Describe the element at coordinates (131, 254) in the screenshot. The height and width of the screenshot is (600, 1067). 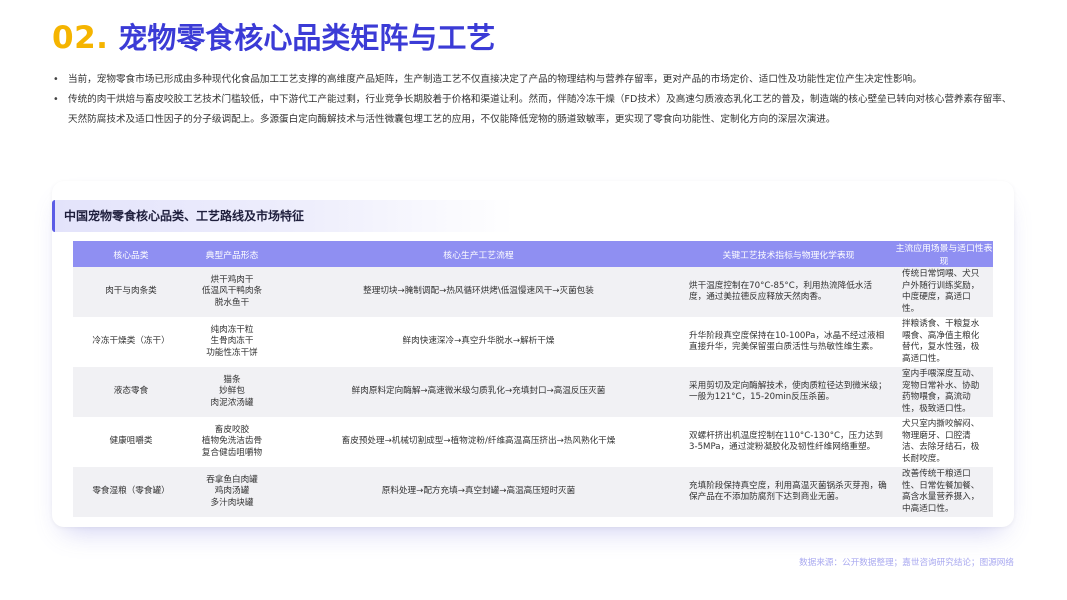
I see `column-header: 核心品类` at that location.